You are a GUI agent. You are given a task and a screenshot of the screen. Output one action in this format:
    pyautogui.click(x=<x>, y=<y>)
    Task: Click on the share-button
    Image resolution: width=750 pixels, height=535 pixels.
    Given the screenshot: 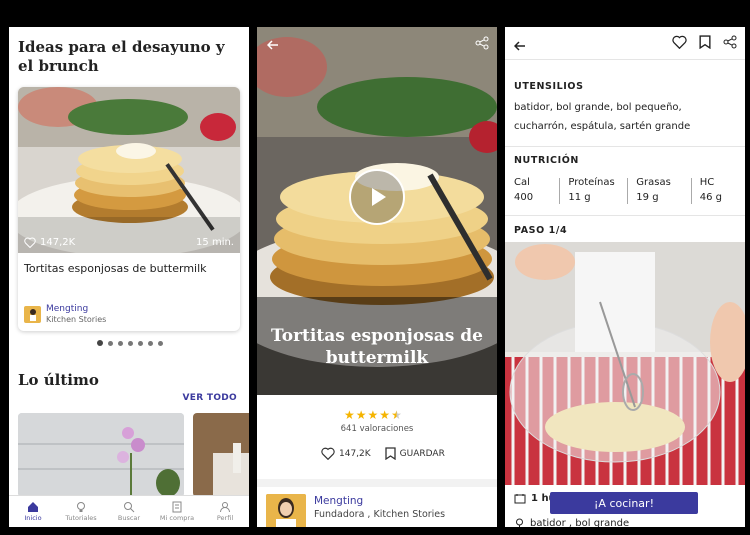 What is the action you would take?
    pyautogui.click(x=482, y=44)
    